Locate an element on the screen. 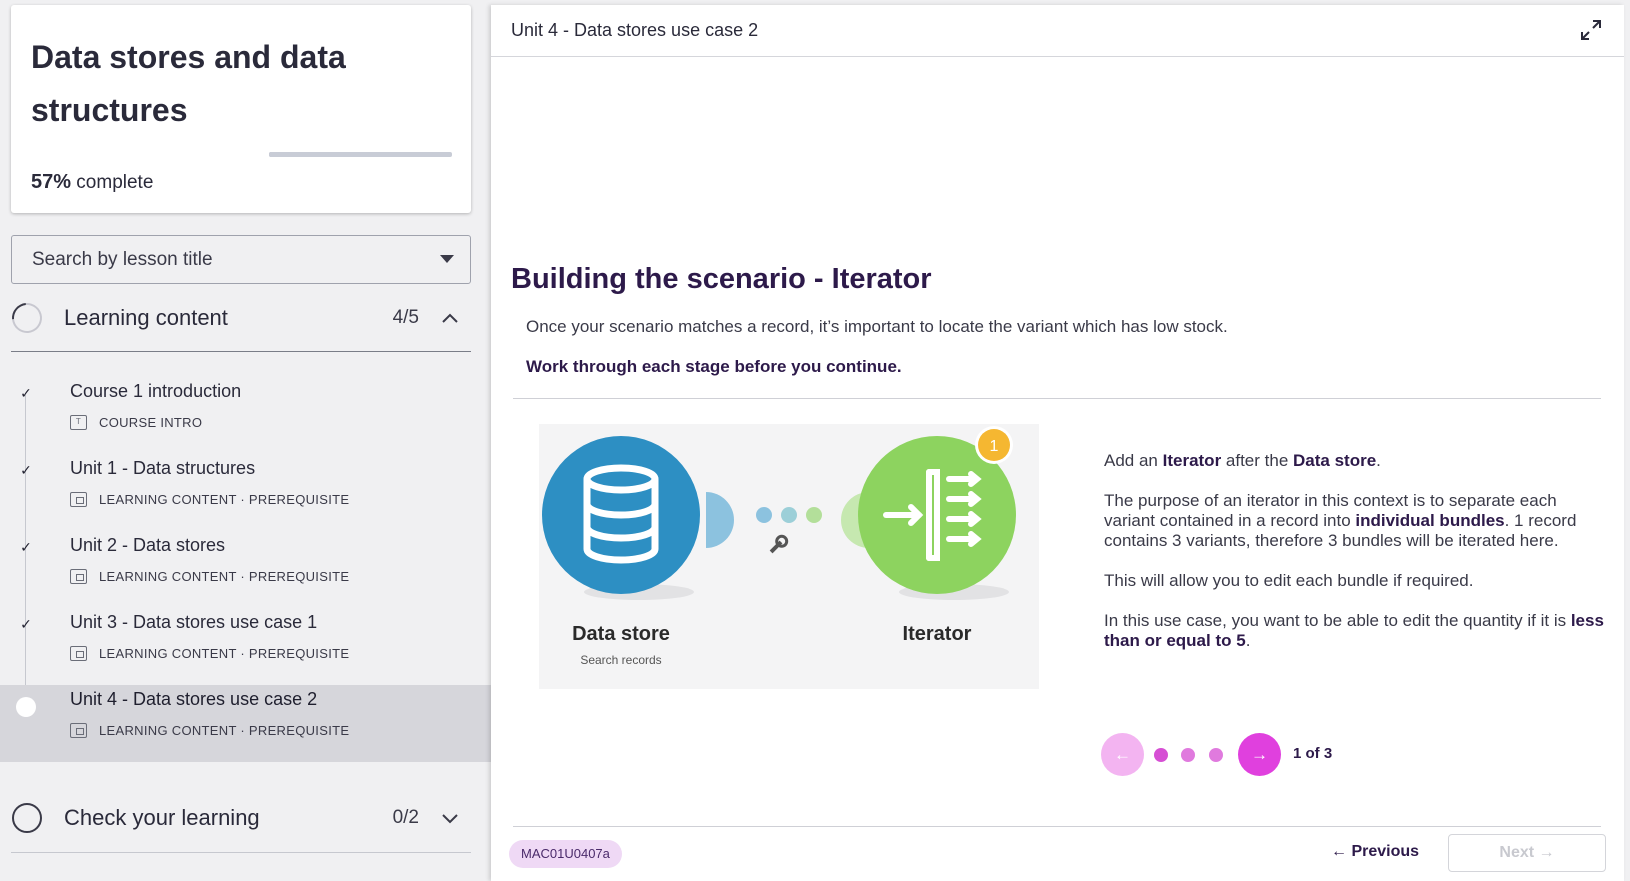 This screenshot has width=1630, height=881. carousel-next-button: → is located at coordinates (1259, 754).